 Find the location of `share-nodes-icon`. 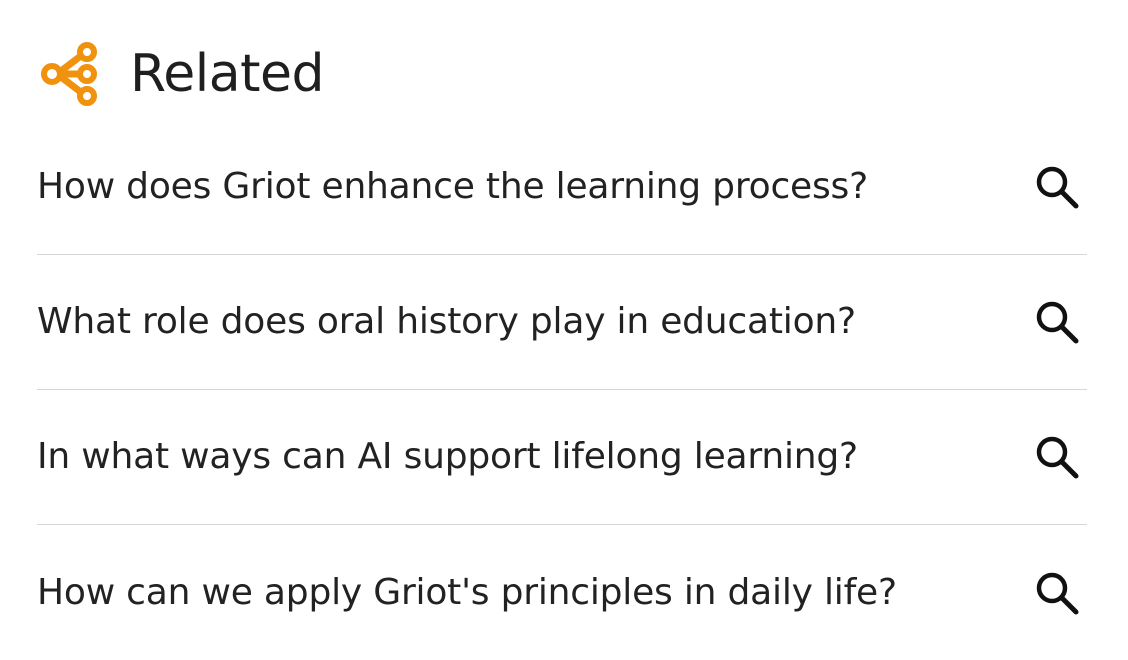

share-nodes-icon is located at coordinates (69, 74).